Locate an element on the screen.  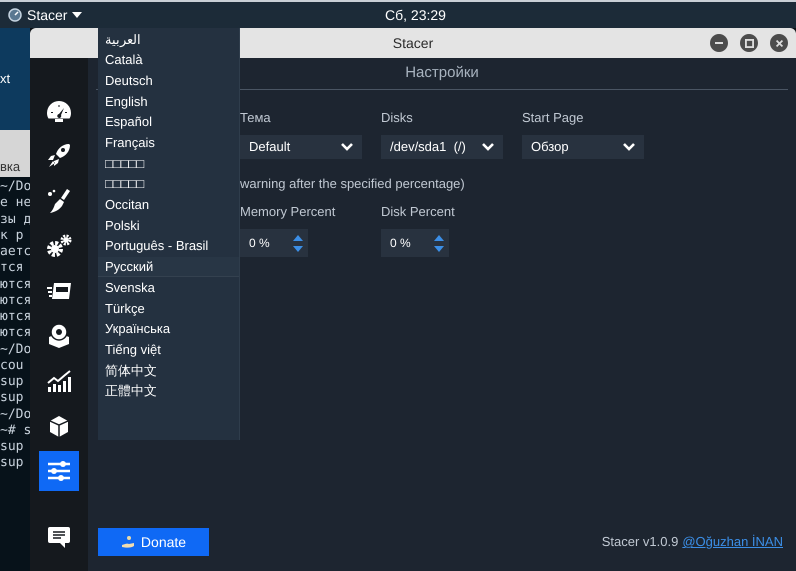
menu-item: Français is located at coordinates (168, 143).